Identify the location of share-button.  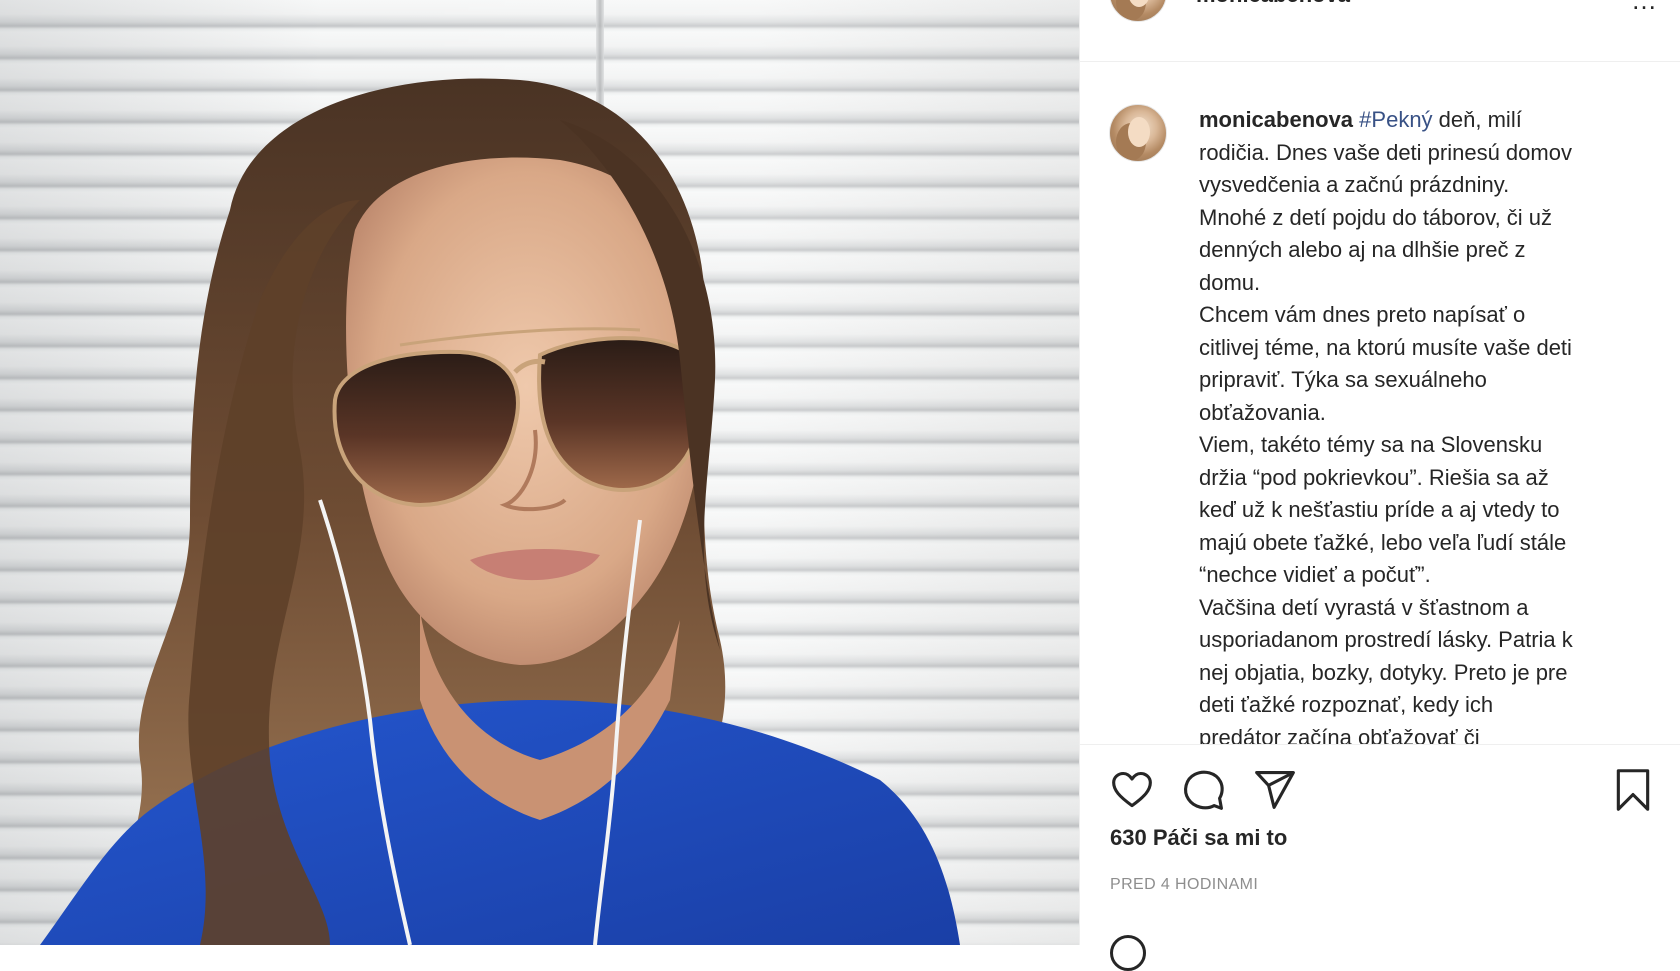
(1275, 790).